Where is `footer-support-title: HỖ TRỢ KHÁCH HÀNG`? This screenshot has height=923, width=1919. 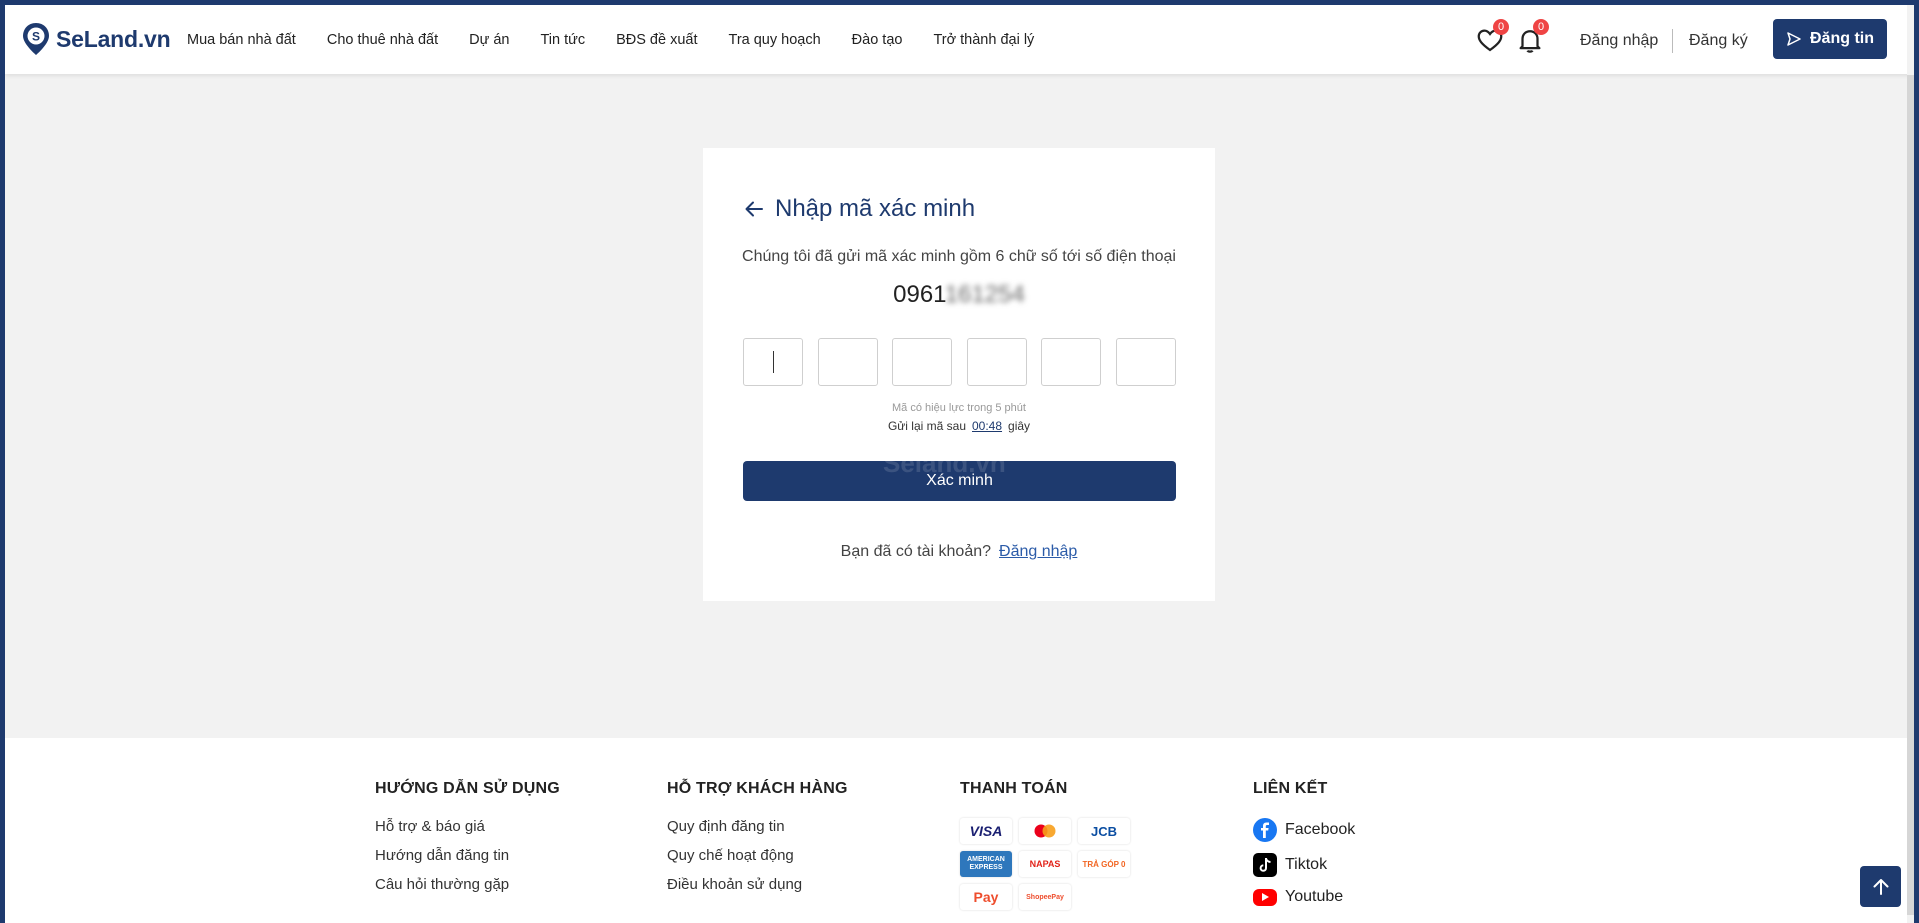 footer-support-title: HỖ TRỢ KHÁCH HÀNG is located at coordinates (757, 788).